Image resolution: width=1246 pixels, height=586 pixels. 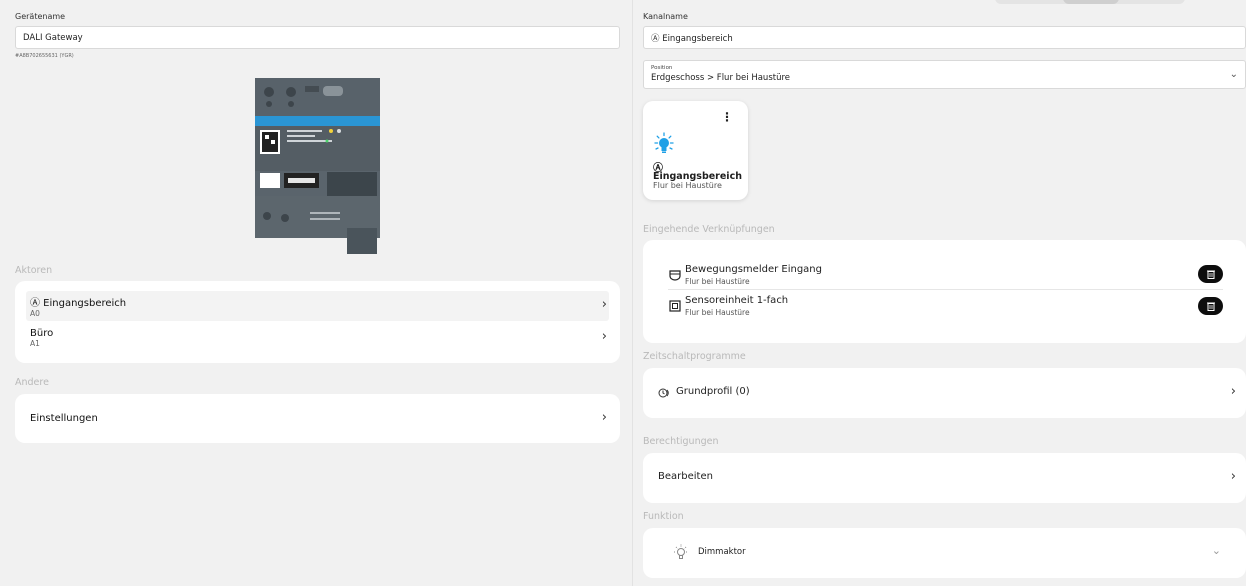 I want to click on more-options-icon: ⋮, so click(x=727, y=117).